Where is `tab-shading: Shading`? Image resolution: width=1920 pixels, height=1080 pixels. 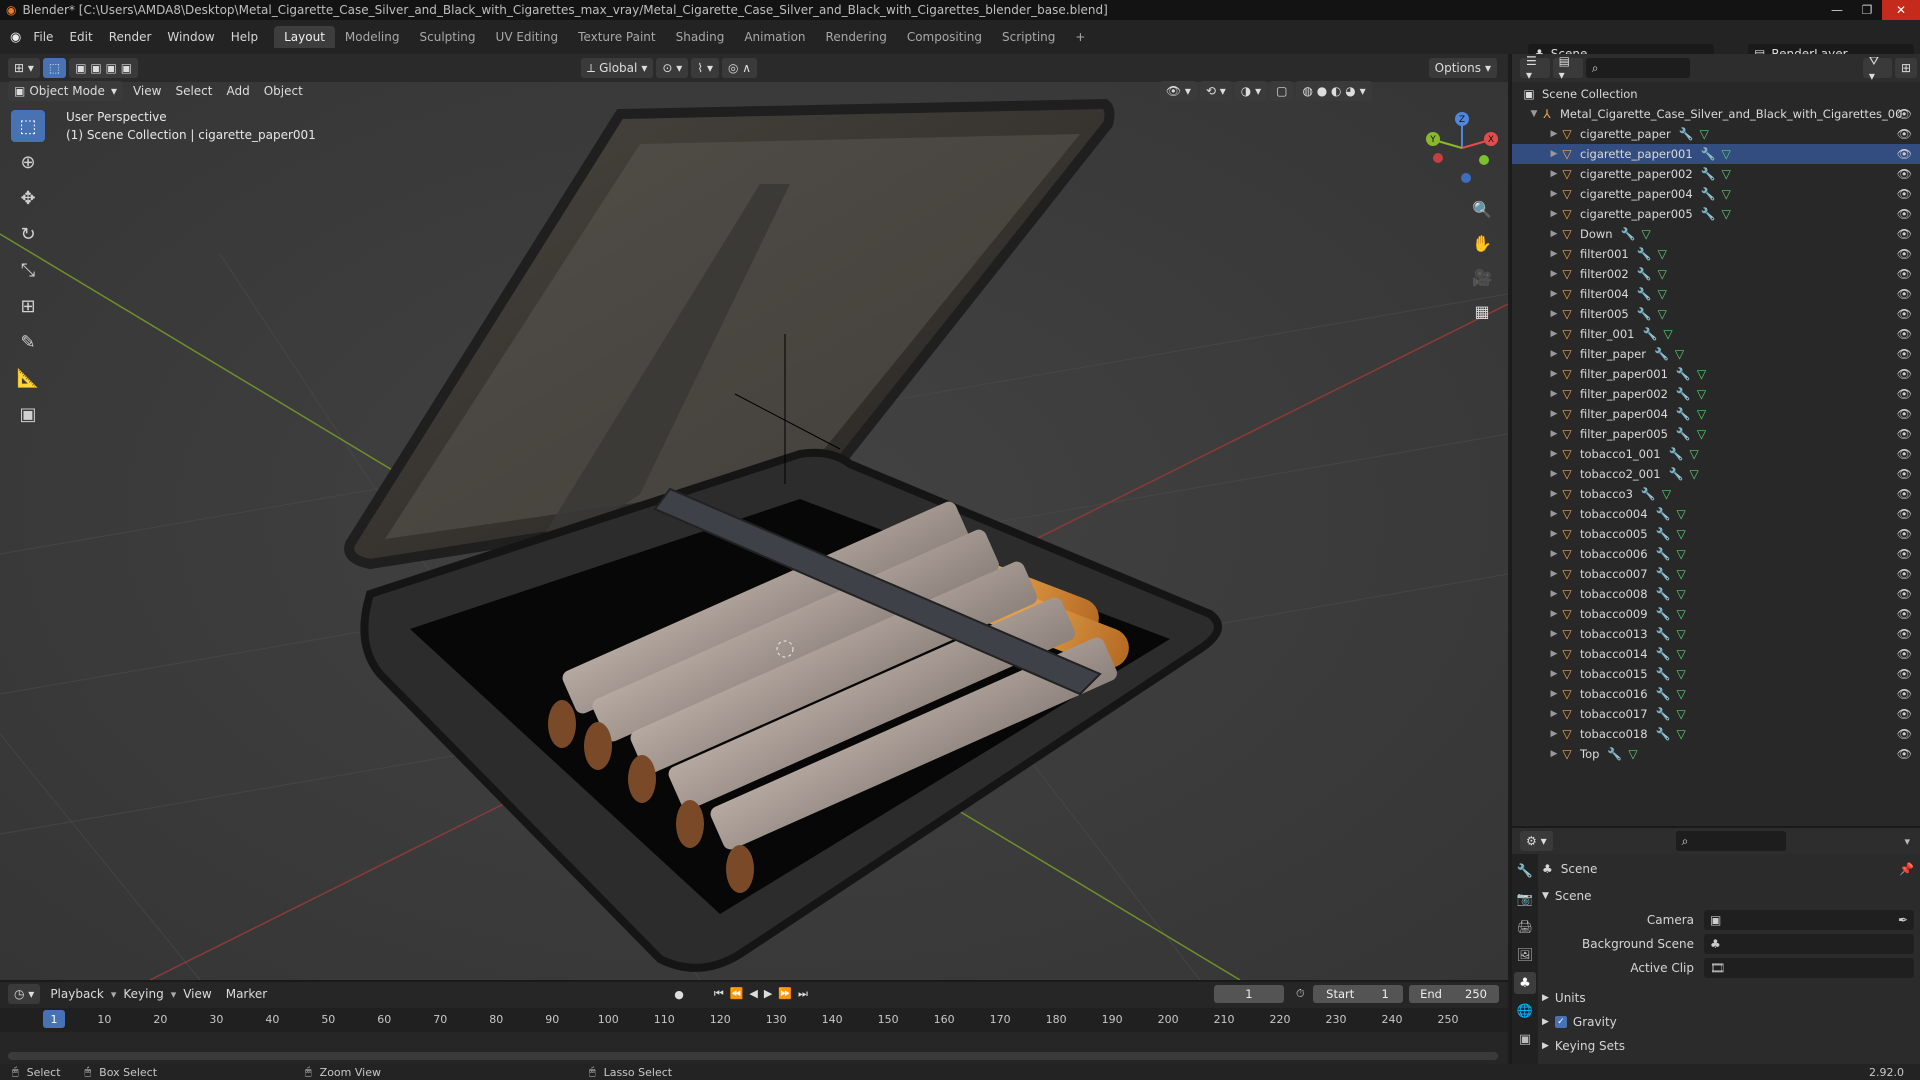
tab-shading: Shading is located at coordinates (700, 37).